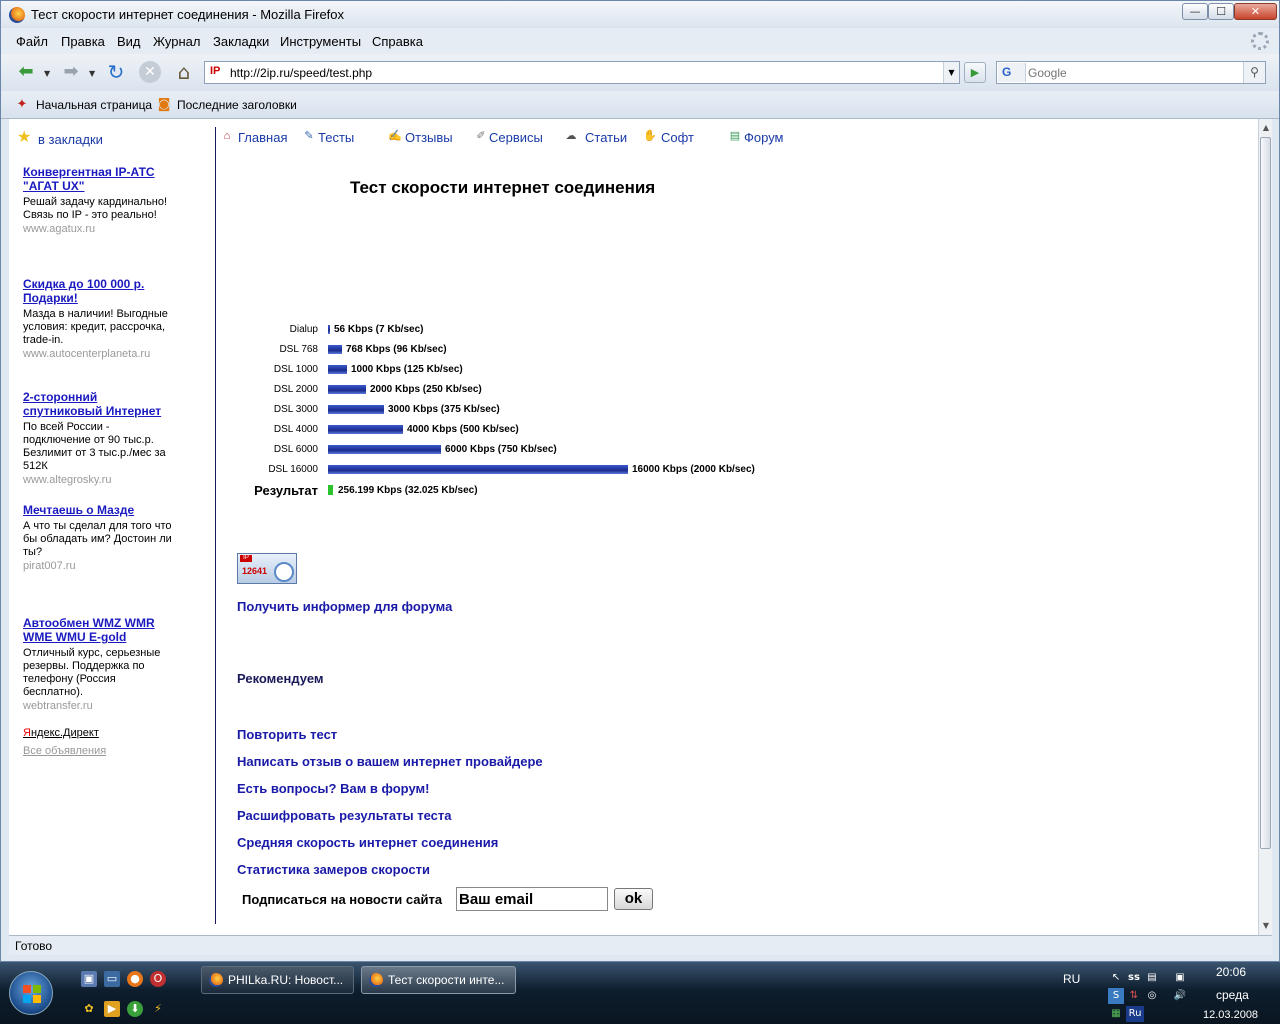 This screenshot has height=1024, width=1280. What do you see at coordinates (94, 105) in the screenshot?
I see `bookmark-home-page: Начальная страница` at bounding box center [94, 105].